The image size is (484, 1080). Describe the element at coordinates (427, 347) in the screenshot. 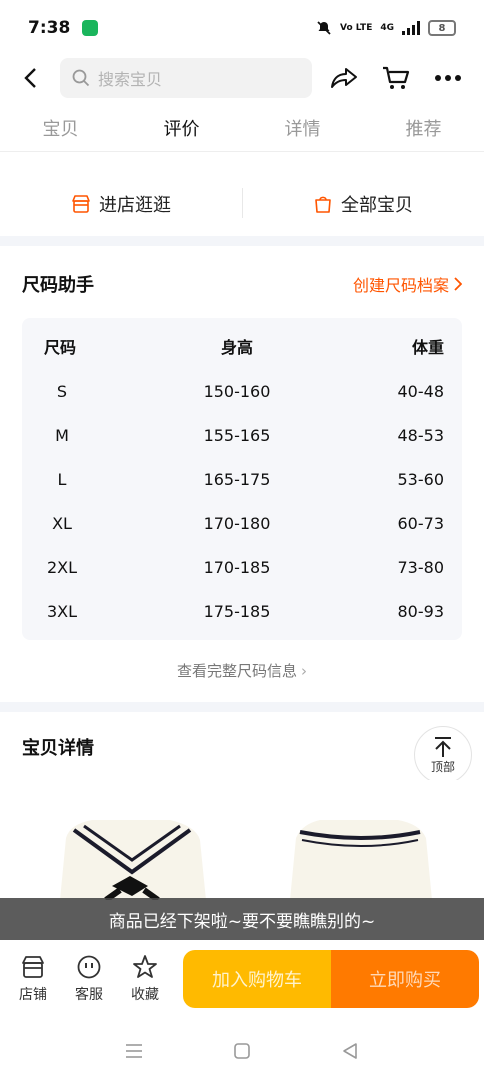

I see `header-weight: 体重` at that location.